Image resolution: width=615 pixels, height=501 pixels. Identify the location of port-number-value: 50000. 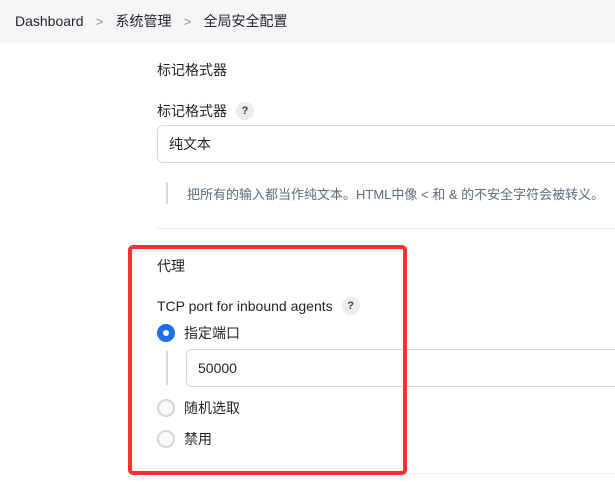
(217, 368).